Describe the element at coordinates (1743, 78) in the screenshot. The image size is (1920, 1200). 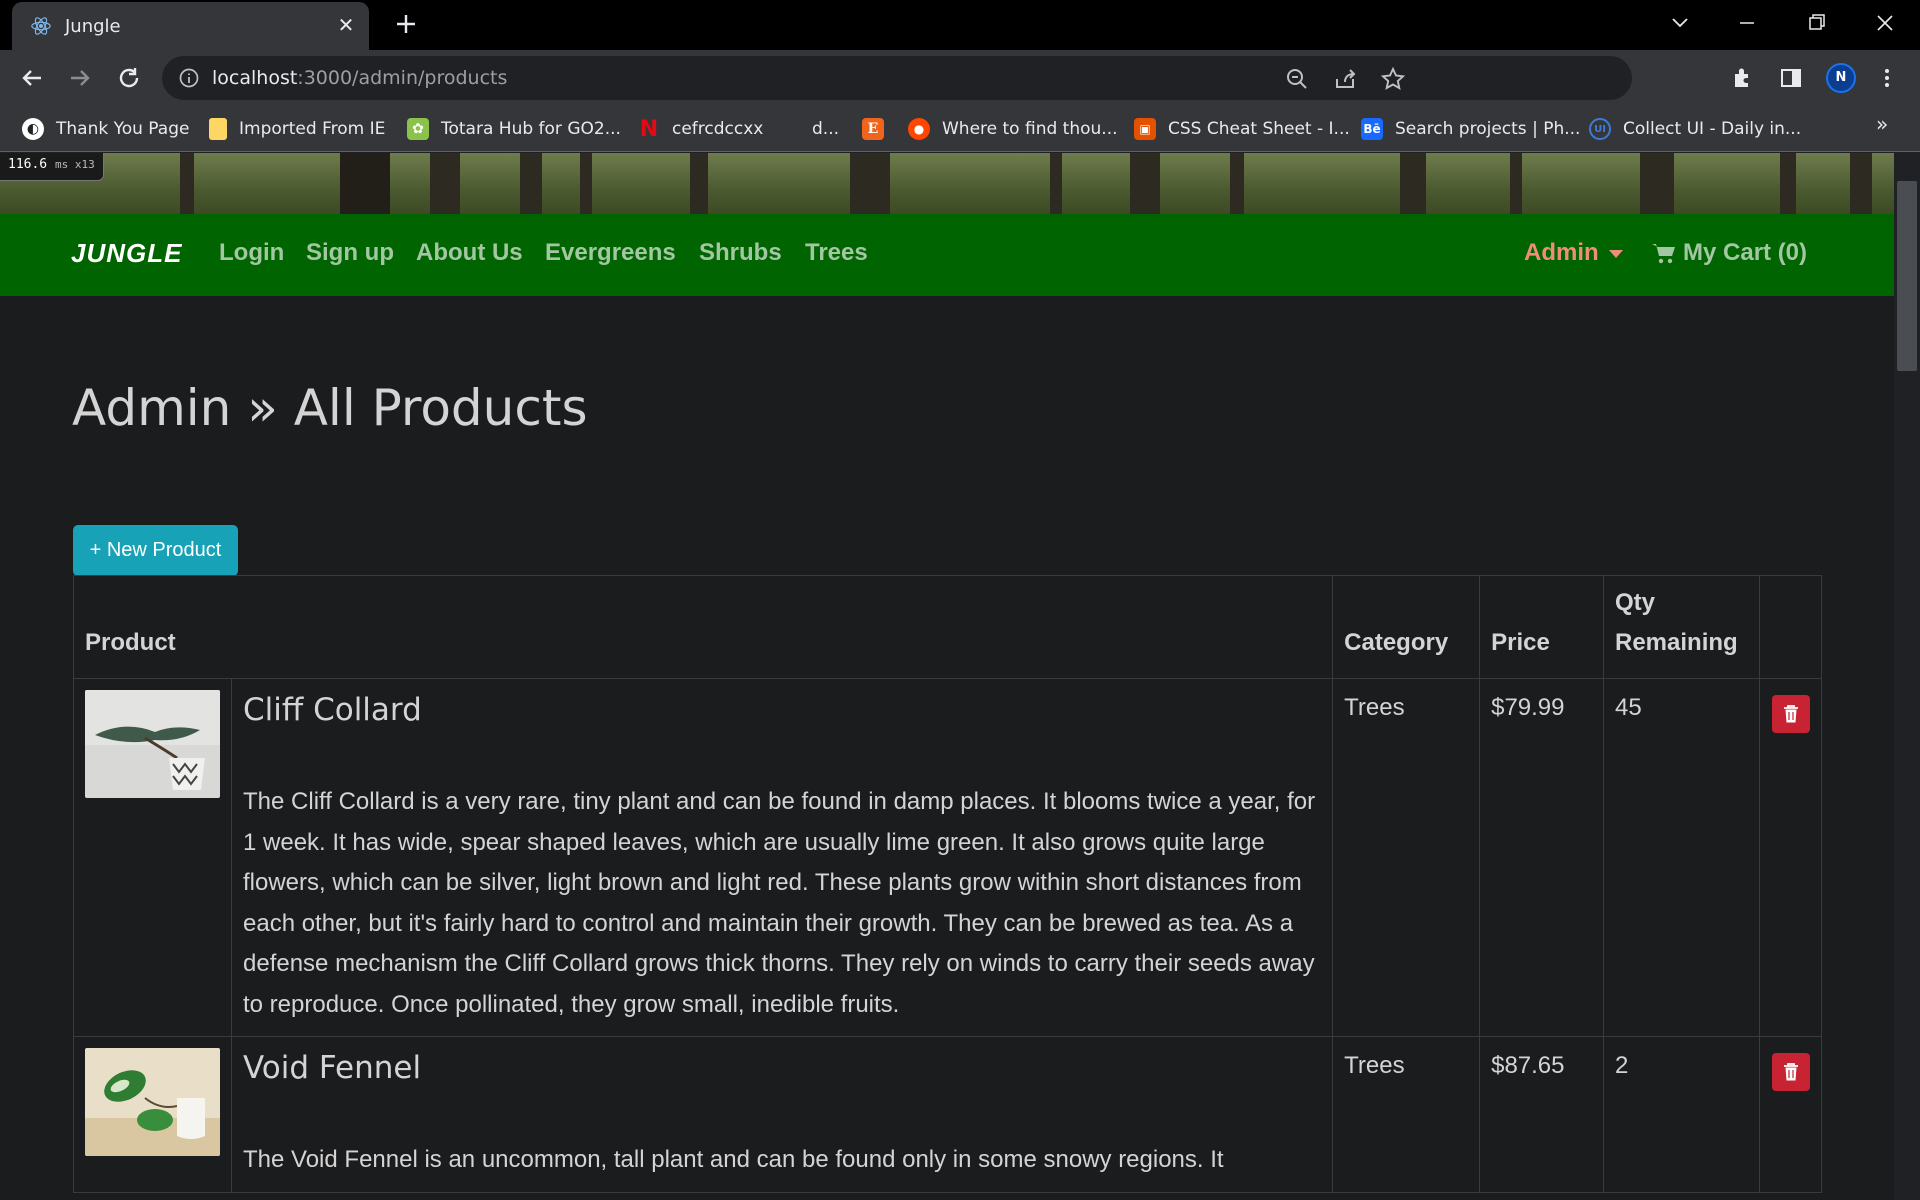
I see `extensions-icon` at that location.